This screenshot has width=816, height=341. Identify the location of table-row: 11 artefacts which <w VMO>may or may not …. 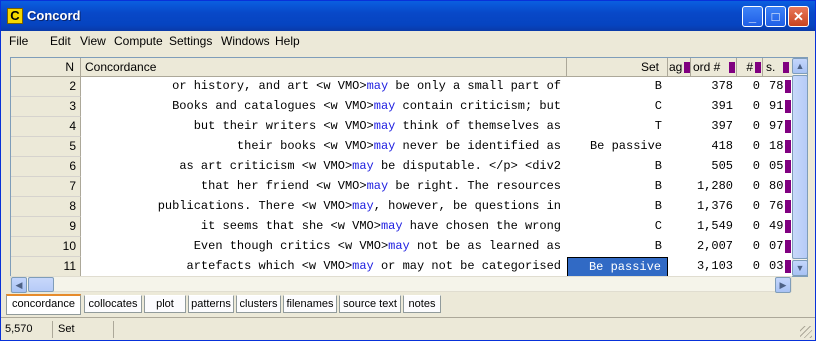
(402, 266).